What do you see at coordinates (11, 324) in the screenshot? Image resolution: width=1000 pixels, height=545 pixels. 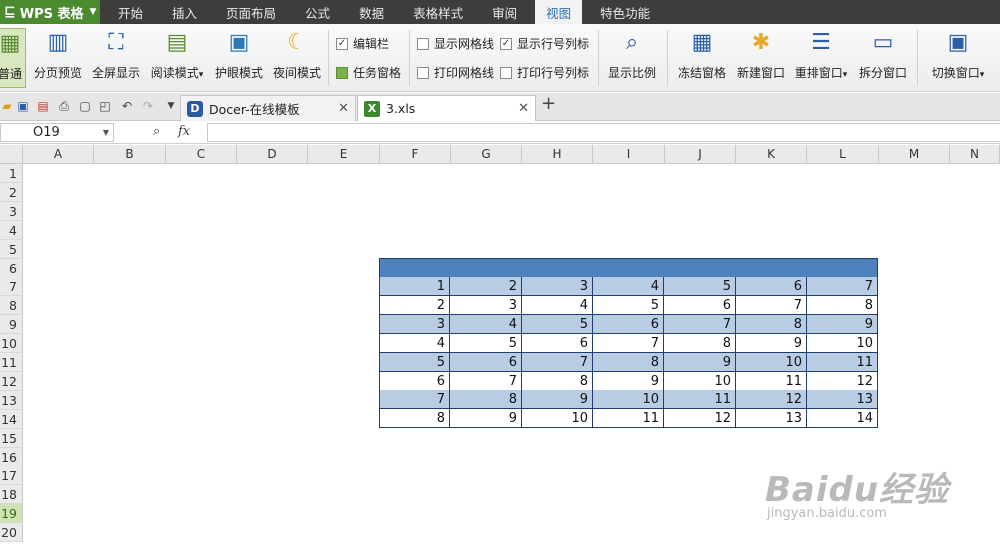 I see `row-header-9: 9` at bounding box center [11, 324].